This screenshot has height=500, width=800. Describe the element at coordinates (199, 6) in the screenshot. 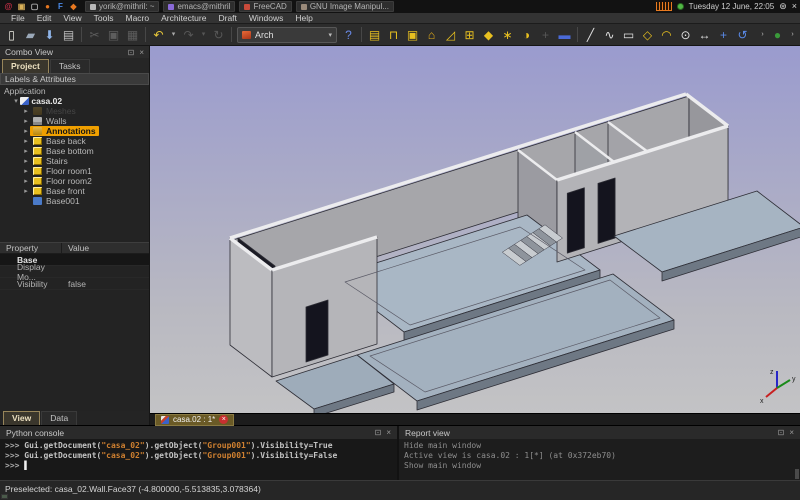

I see `taskbar-window-button: emacs@mithril` at that location.